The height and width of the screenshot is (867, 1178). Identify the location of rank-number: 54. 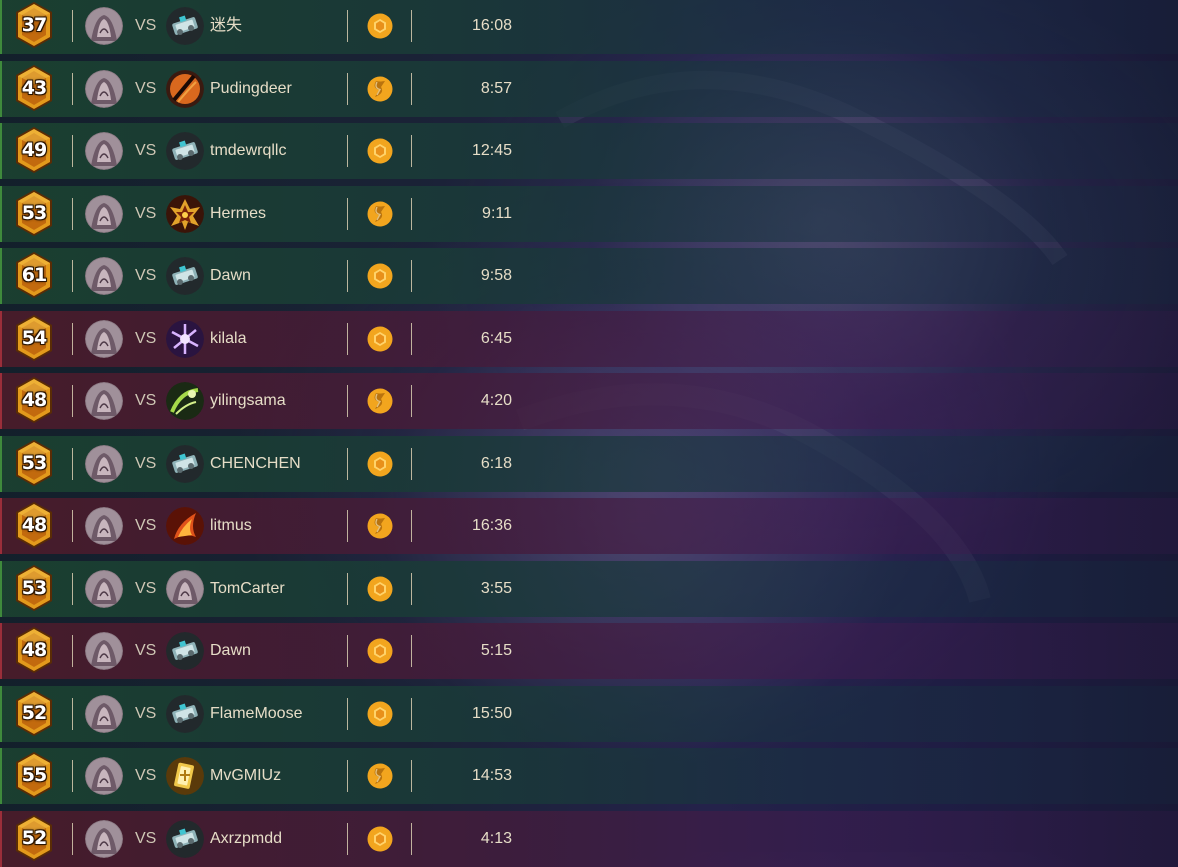
(34, 337).